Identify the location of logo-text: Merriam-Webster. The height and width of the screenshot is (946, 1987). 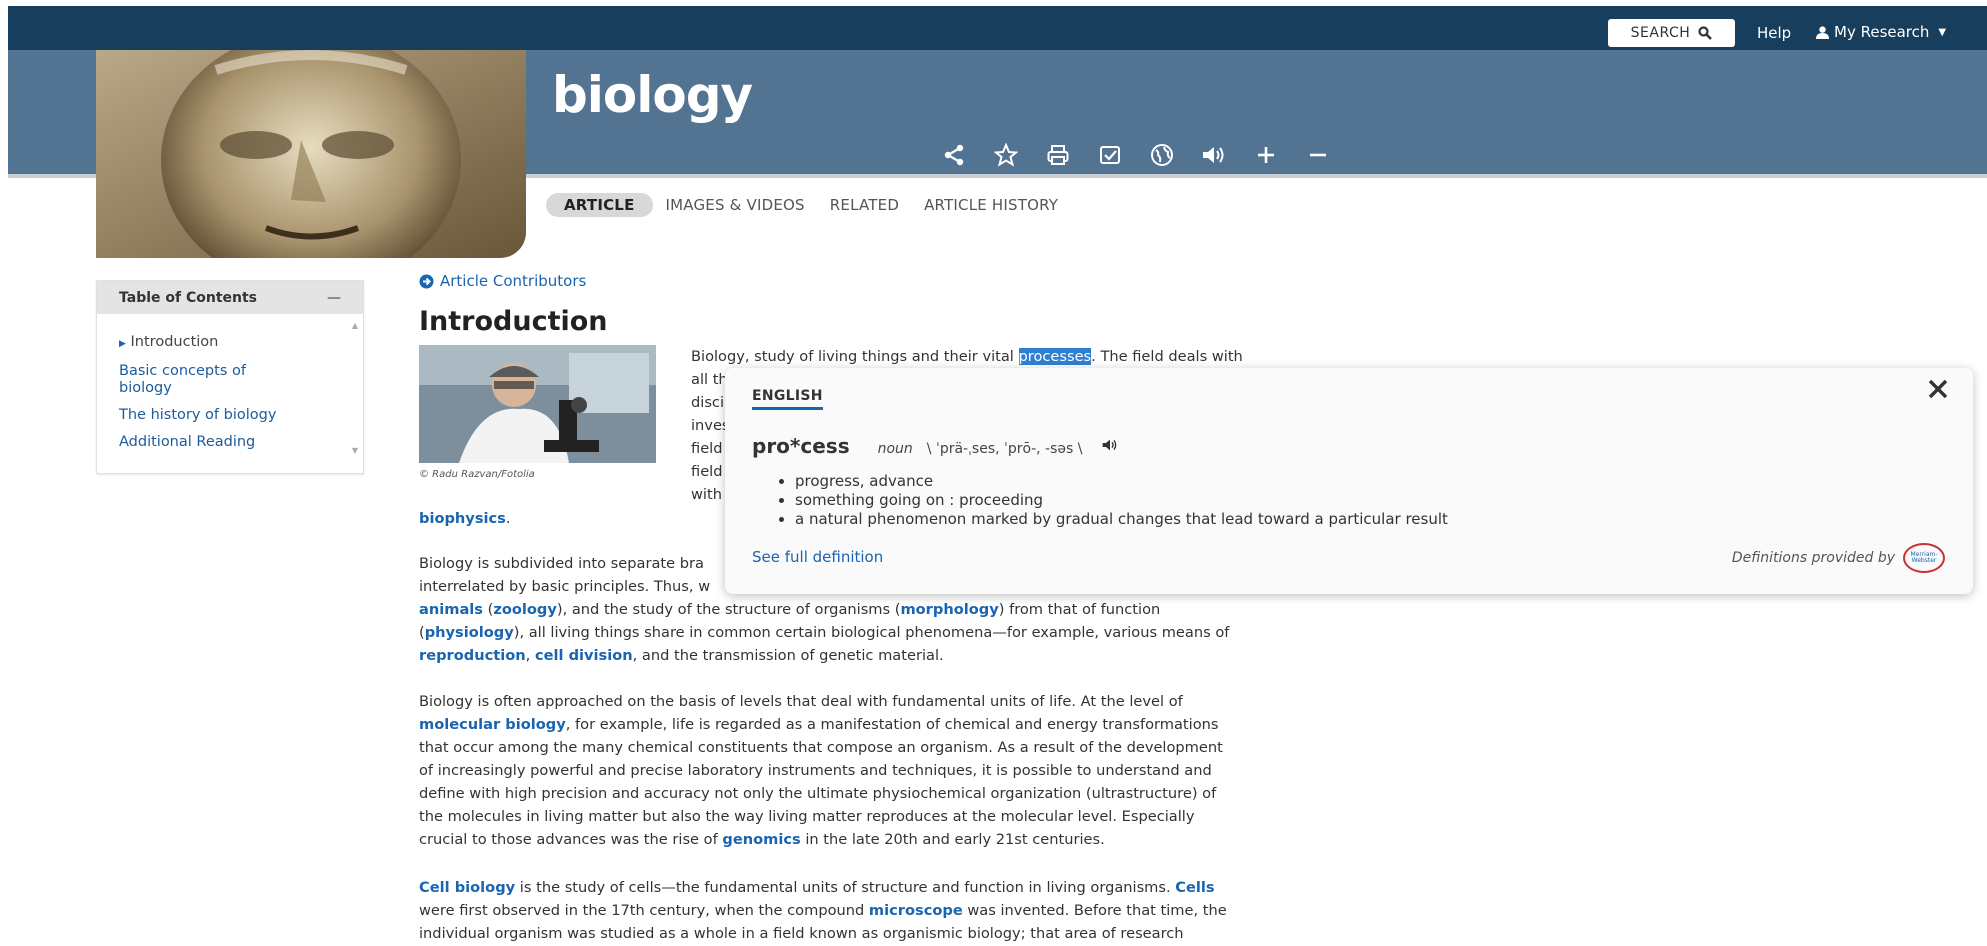
(1924, 557).